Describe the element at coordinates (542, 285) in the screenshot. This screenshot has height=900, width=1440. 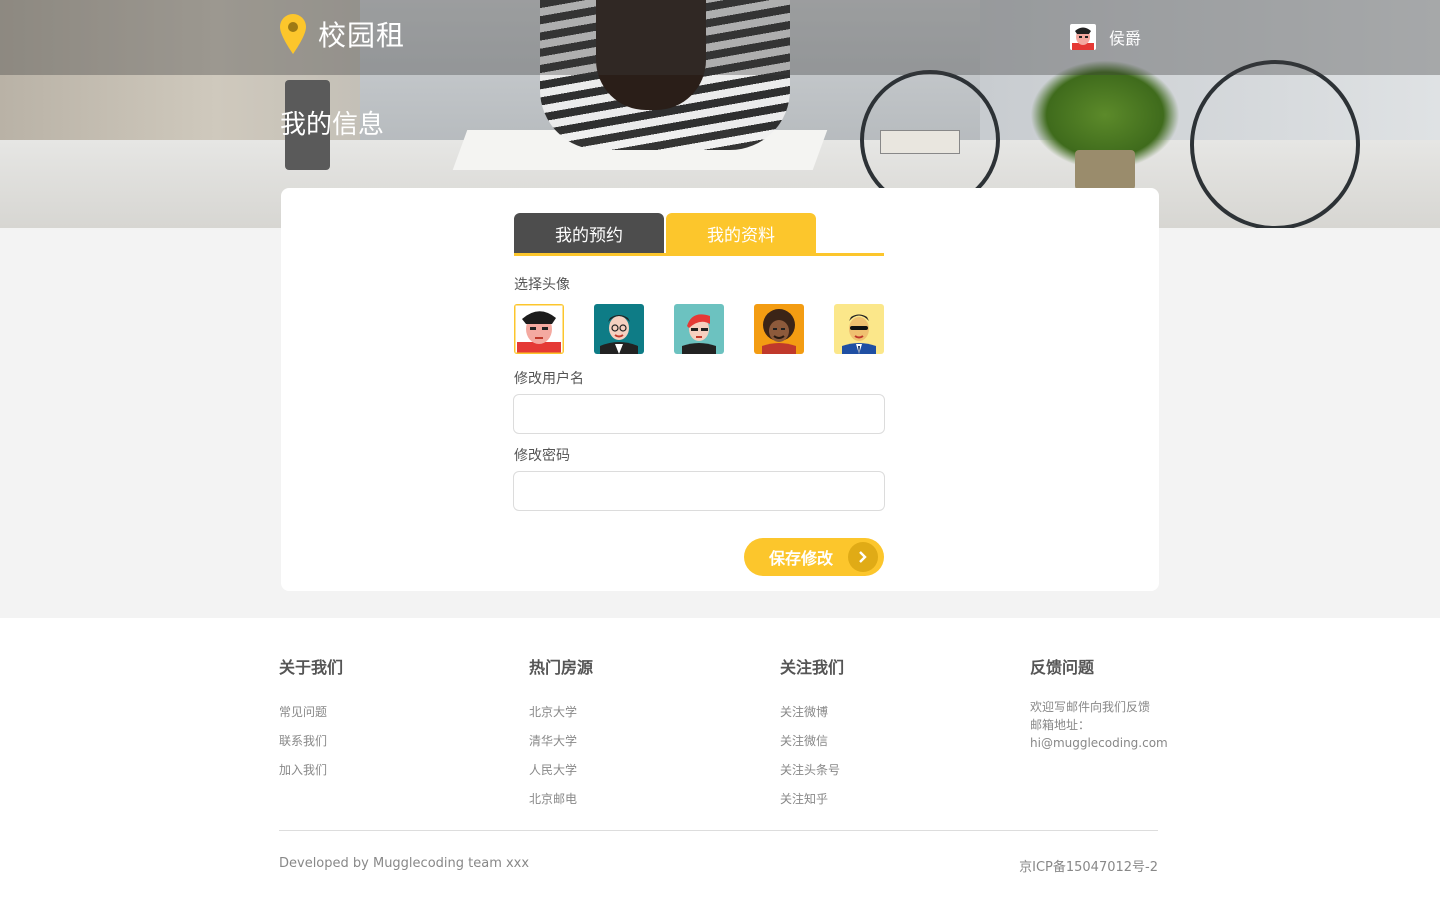
I see `avatar-label: 选择头像` at that location.